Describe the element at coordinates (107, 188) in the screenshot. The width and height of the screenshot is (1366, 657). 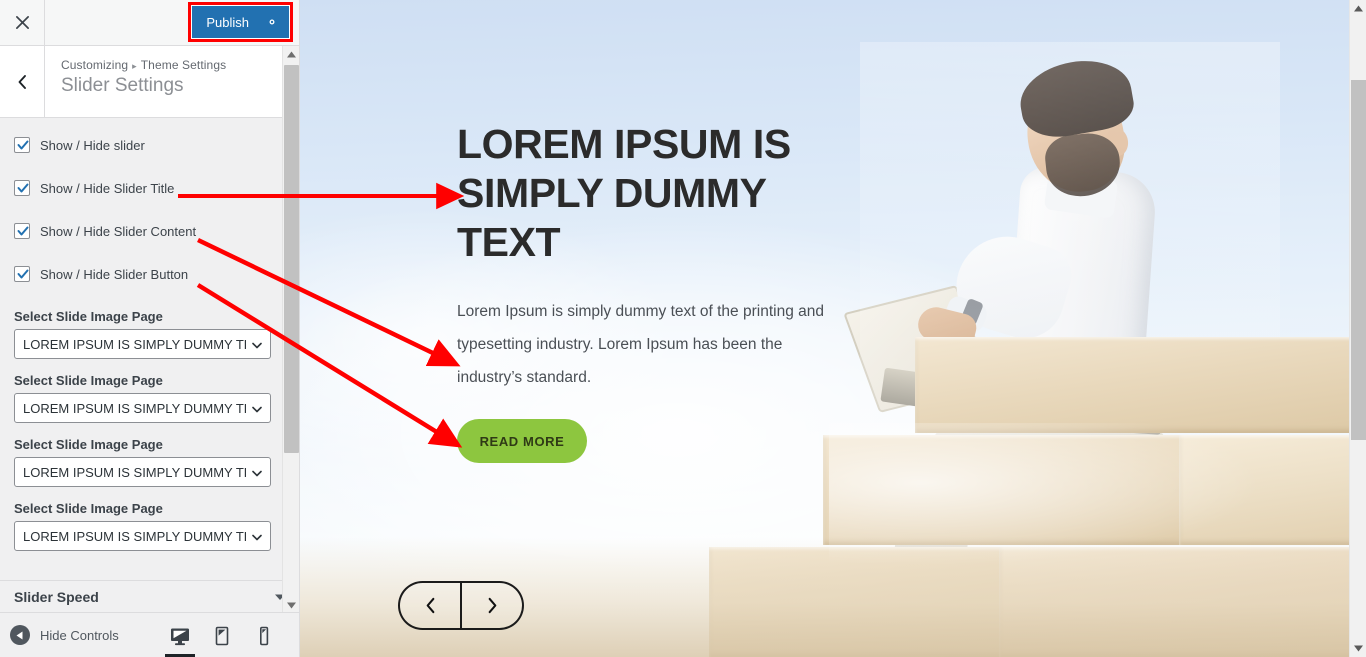
I see `control-label: Show / Hide Slider Title` at that location.